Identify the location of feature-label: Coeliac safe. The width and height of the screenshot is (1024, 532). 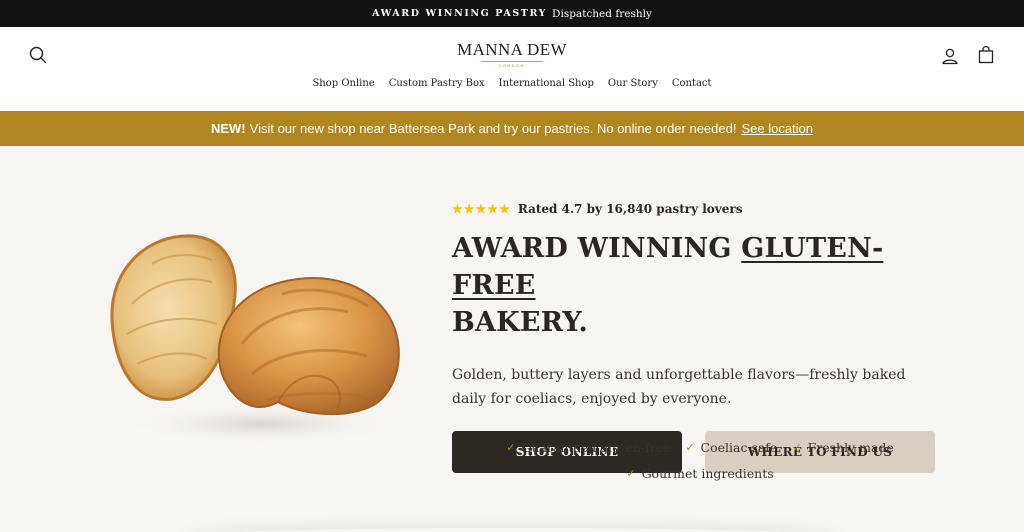
(739, 447).